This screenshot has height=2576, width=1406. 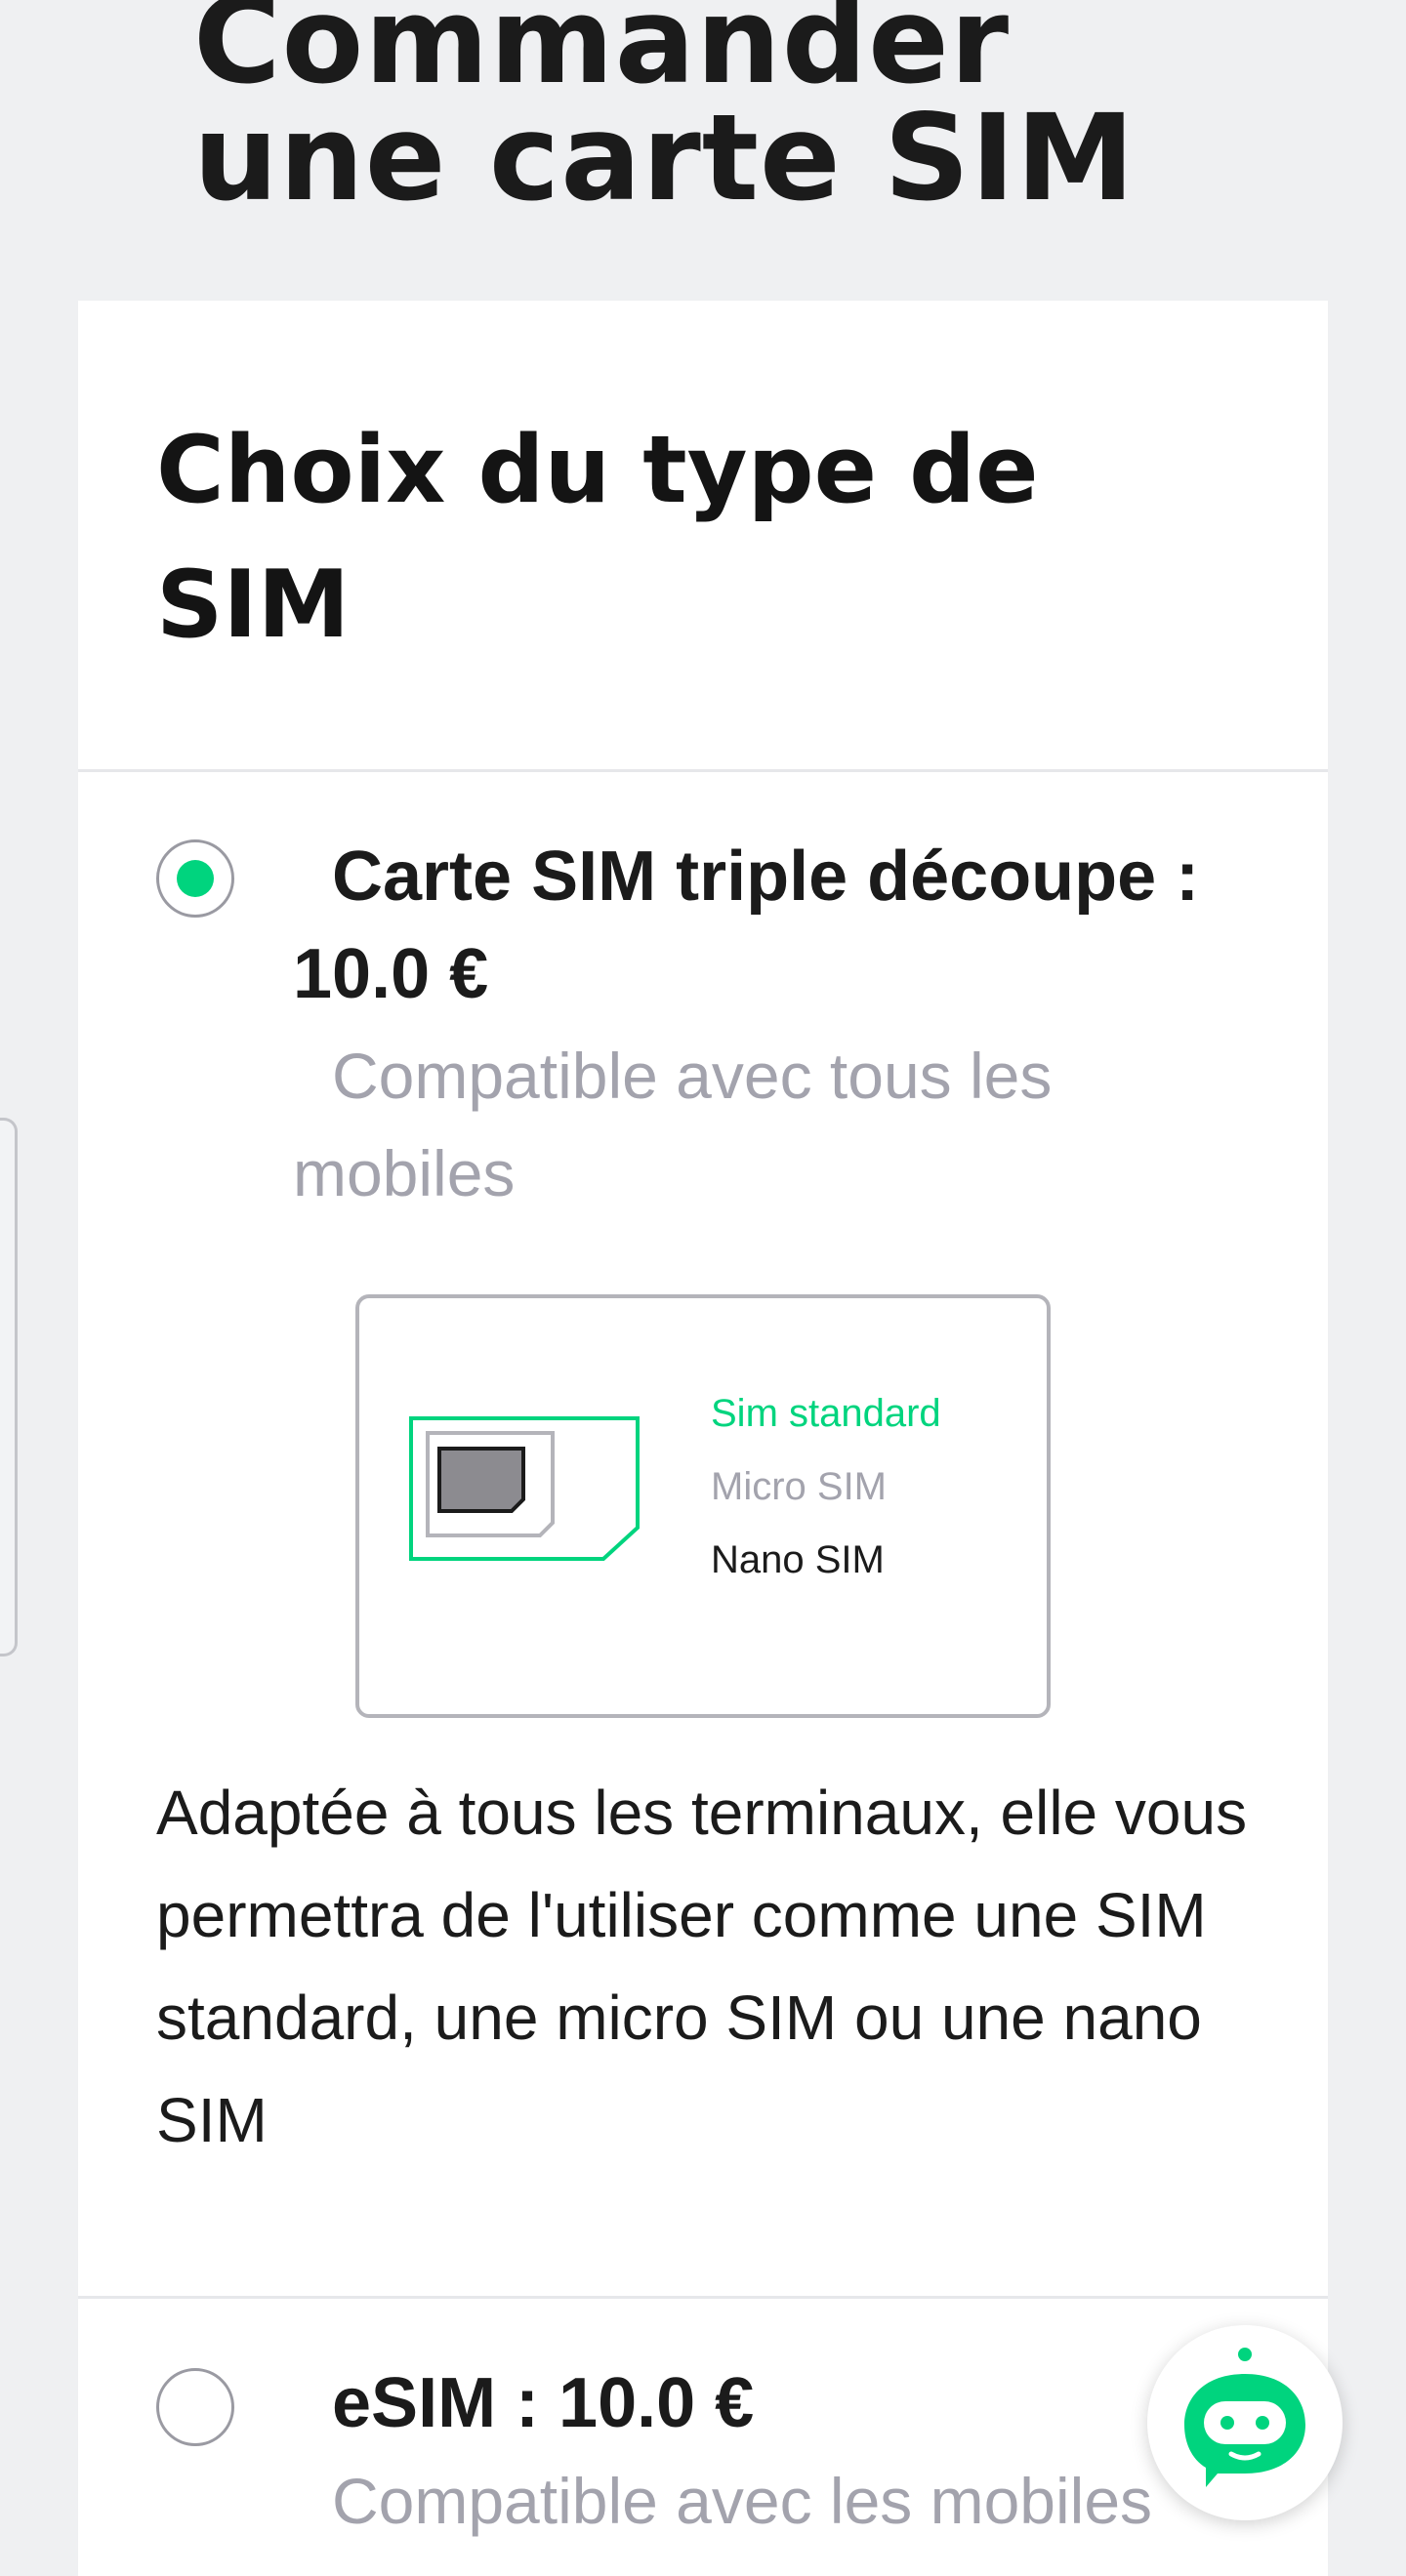 I want to click on page-title: Commander une carte SIM, so click(x=664, y=113).